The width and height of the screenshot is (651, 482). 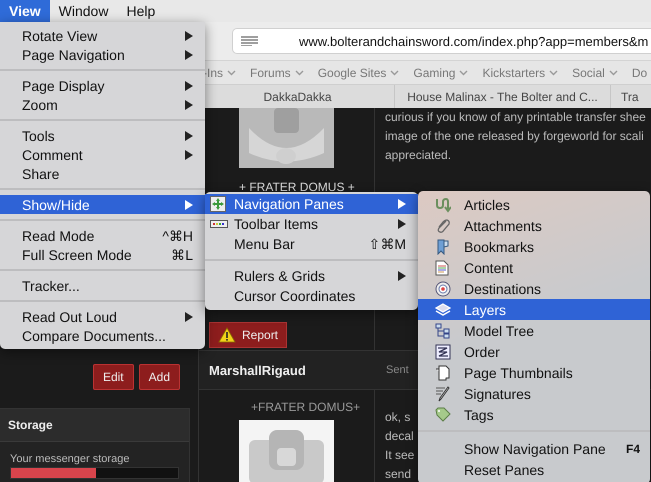 I want to click on menu-item: Tags, so click(x=534, y=414).